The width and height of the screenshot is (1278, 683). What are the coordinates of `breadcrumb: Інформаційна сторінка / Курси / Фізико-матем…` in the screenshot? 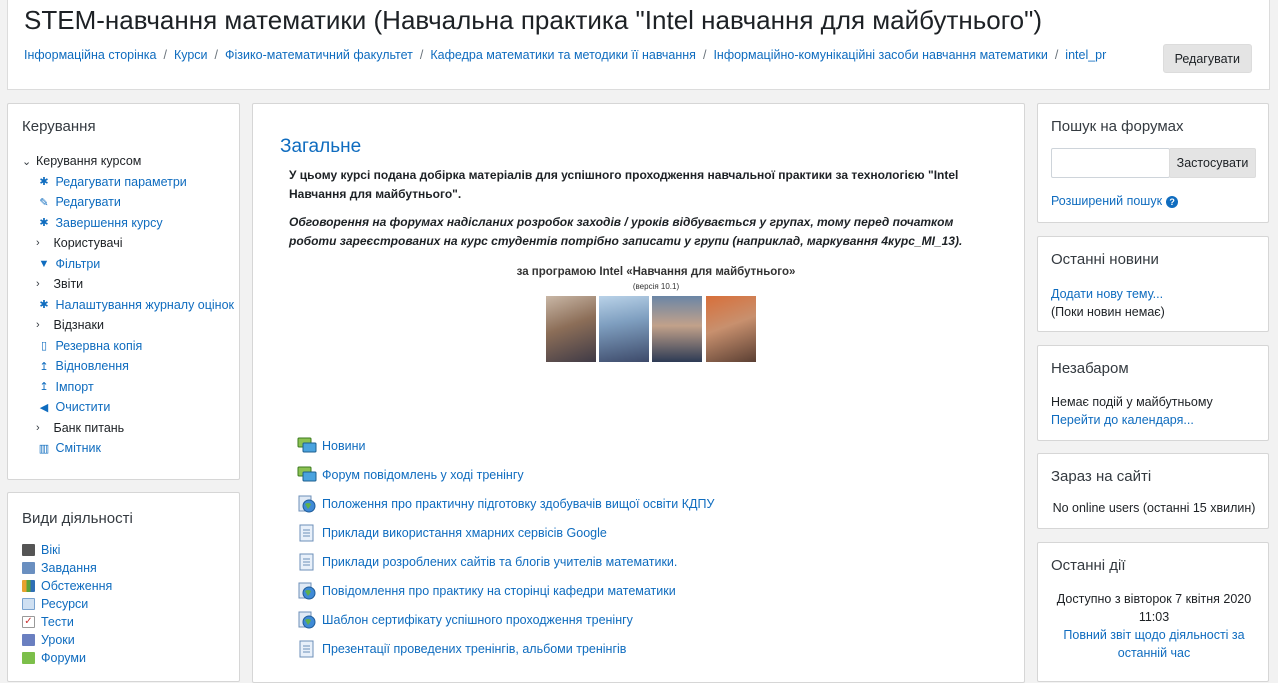 It's located at (565, 55).